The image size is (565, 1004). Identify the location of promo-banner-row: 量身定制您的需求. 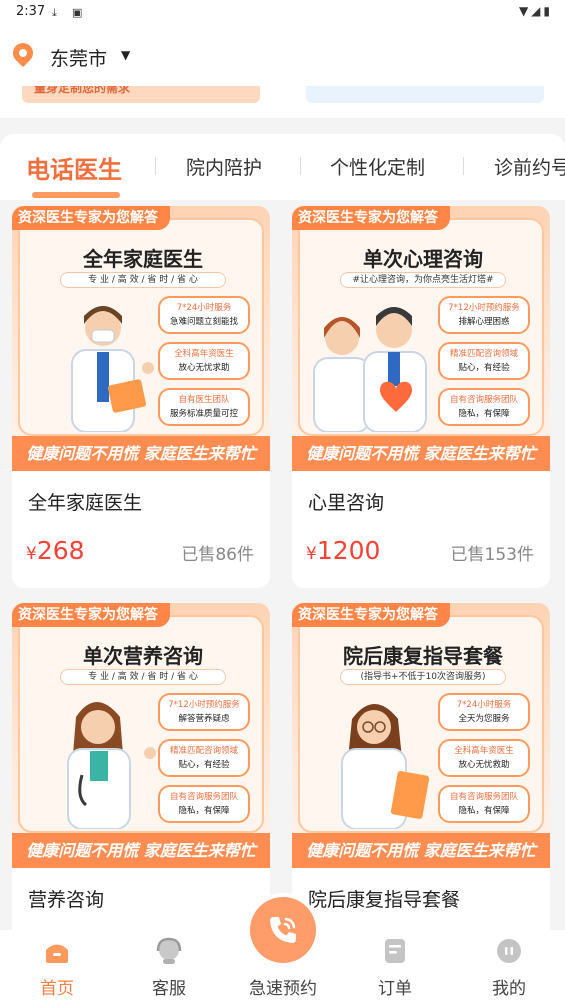
(282, 102).